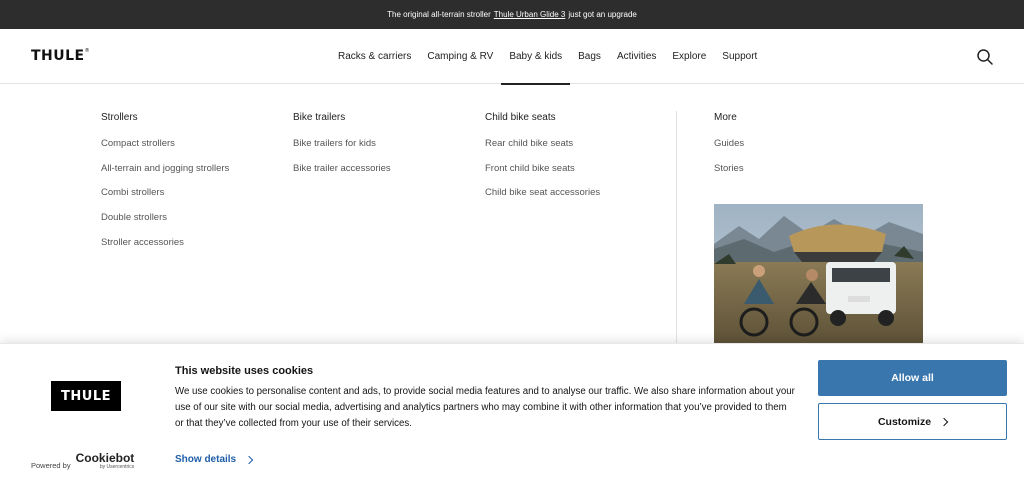  Describe the element at coordinates (165, 150) in the screenshot. I see `menu-link-compact-strollers: Compact strollers` at that location.